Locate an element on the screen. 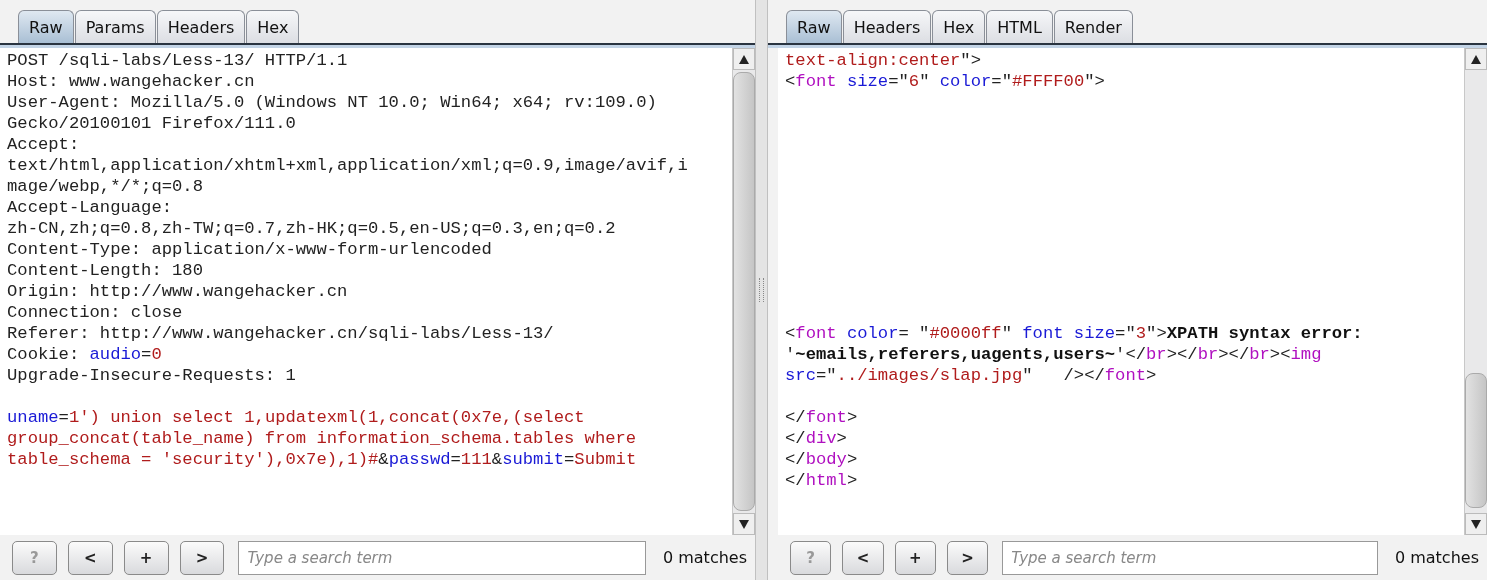  code-line: group_concat(table_name) from information_schema.tables where is located at coordinates (322, 438).